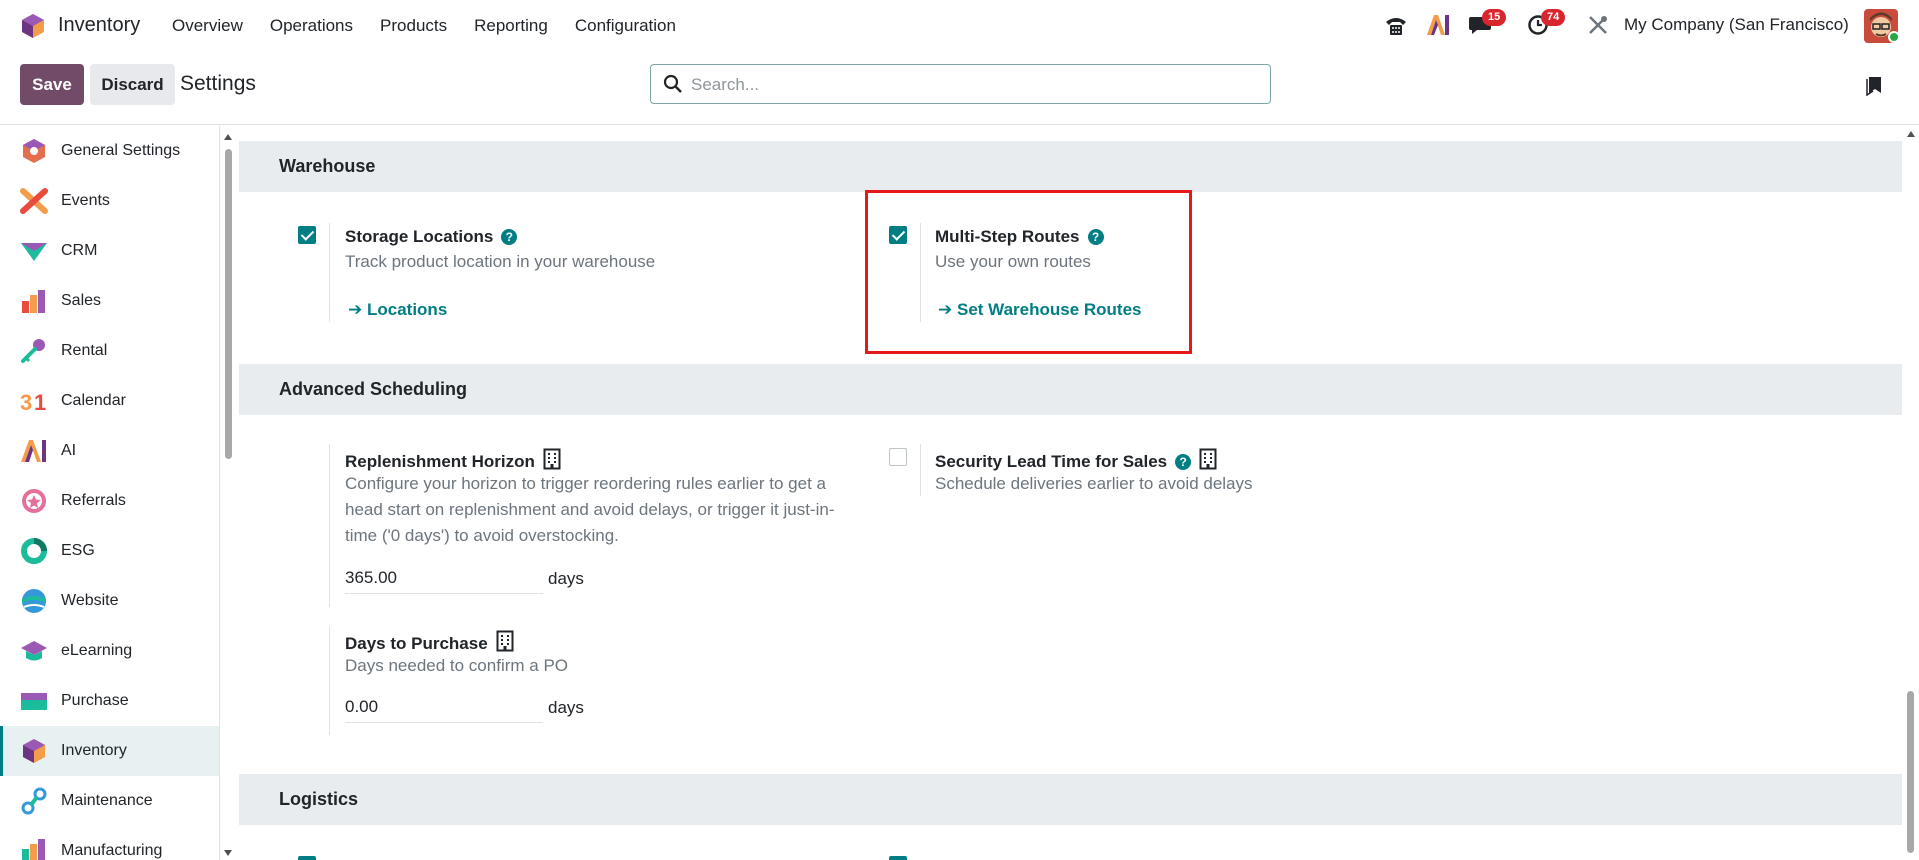 The width and height of the screenshot is (1919, 860). I want to click on content-scroll-thumb, so click(1910, 772).